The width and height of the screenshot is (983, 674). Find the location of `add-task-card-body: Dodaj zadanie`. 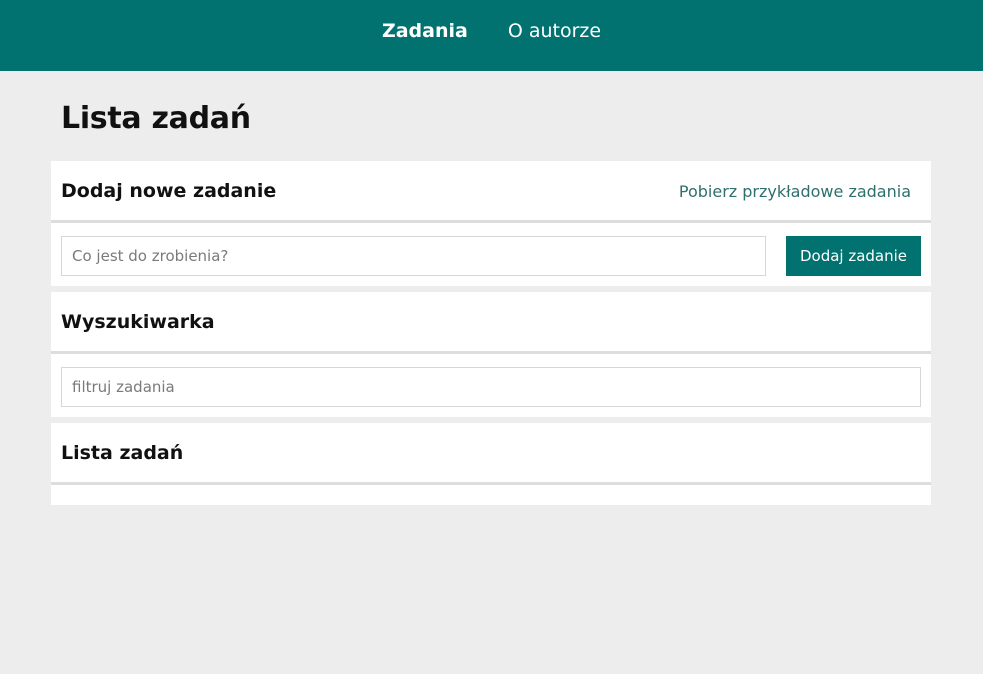

add-task-card-body: Dodaj zadanie is located at coordinates (491, 254).